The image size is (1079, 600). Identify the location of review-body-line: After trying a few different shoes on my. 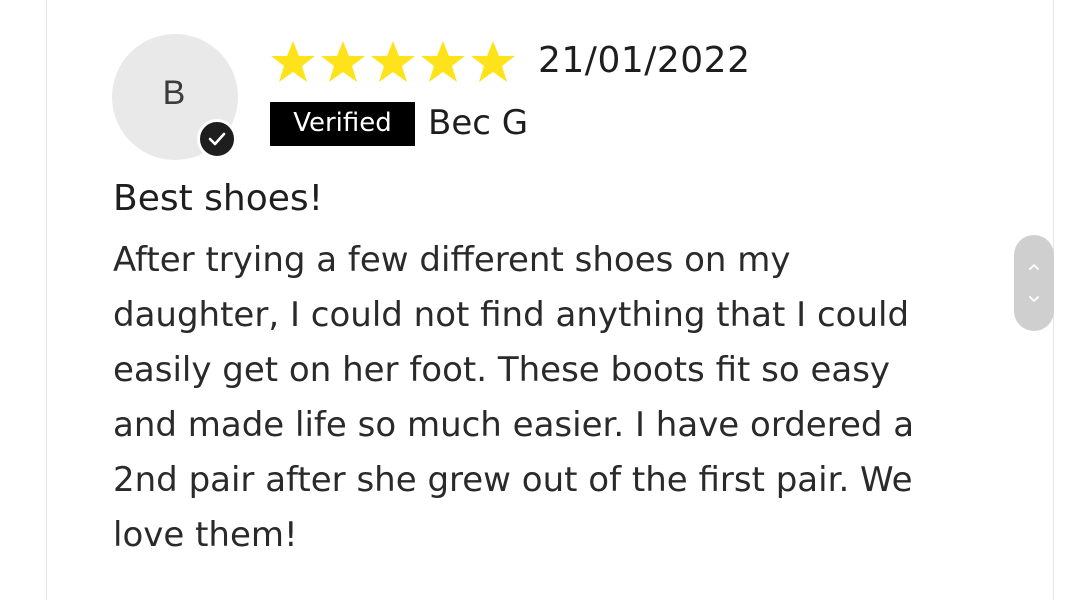
(452, 260).